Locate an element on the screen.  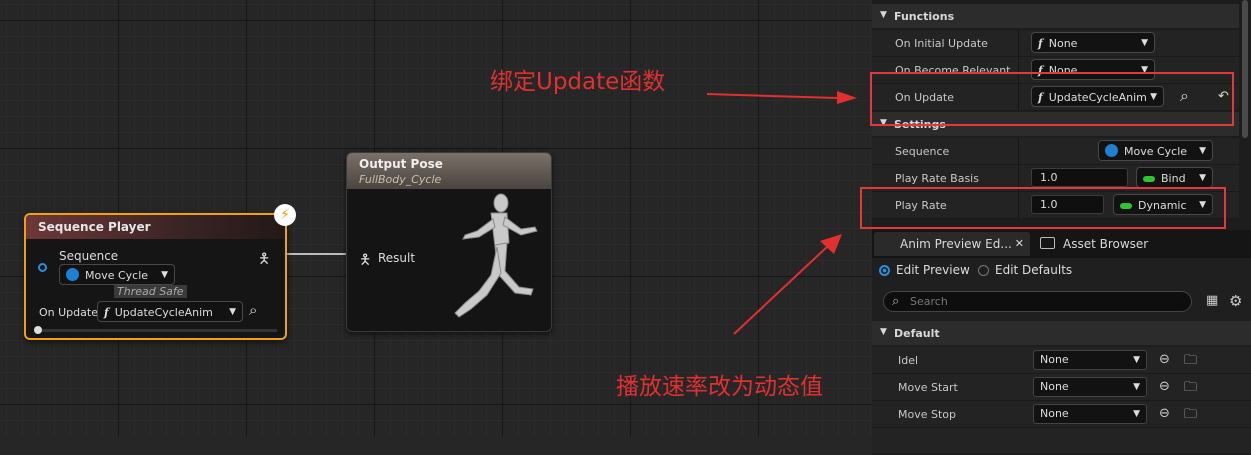
row-idel: Idel None ▼ ⊖ 🗀 is located at coordinates (1061, 360).